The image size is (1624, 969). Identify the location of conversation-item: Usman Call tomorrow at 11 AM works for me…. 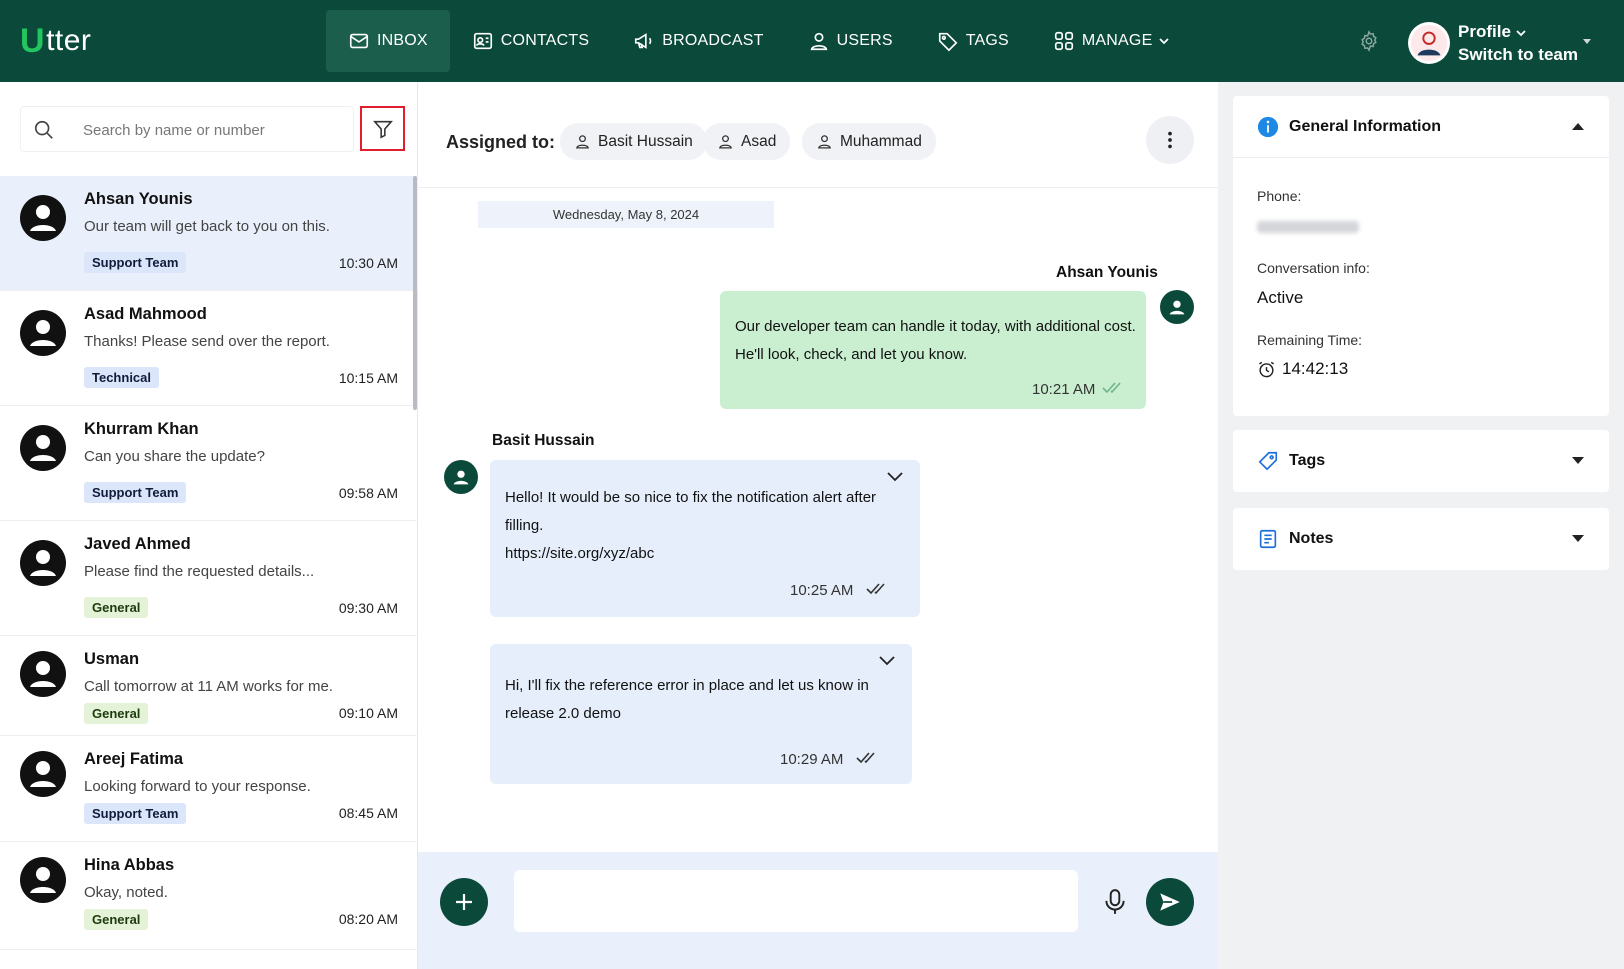
(209, 686).